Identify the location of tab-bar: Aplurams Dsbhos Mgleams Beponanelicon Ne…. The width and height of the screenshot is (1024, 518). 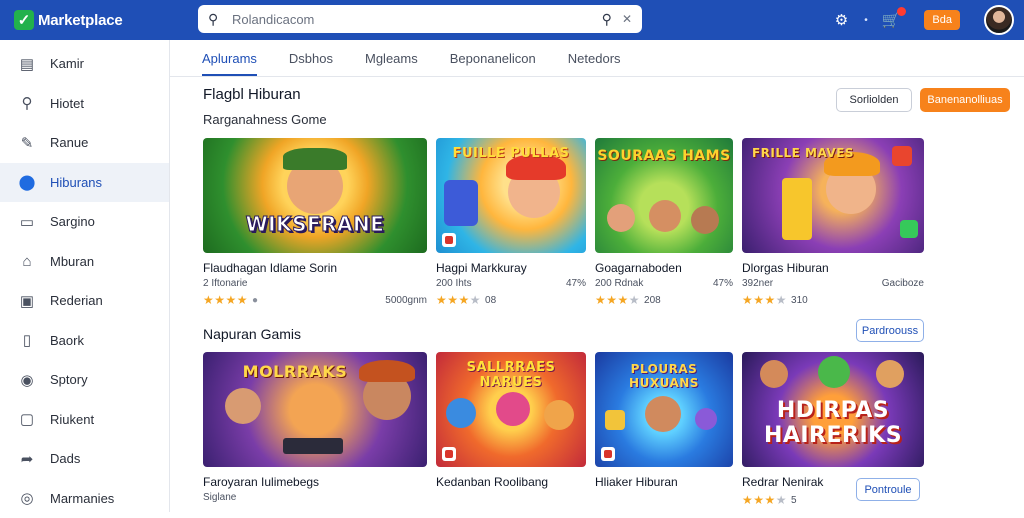
(597, 58).